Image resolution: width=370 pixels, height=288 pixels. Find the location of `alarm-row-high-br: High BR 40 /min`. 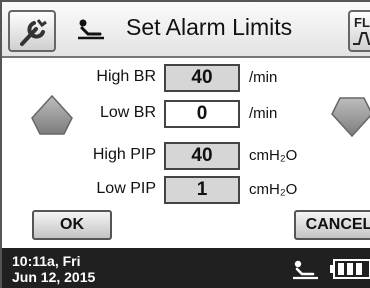

alarm-row-high-br: High BR 40 /min is located at coordinates (186, 78).